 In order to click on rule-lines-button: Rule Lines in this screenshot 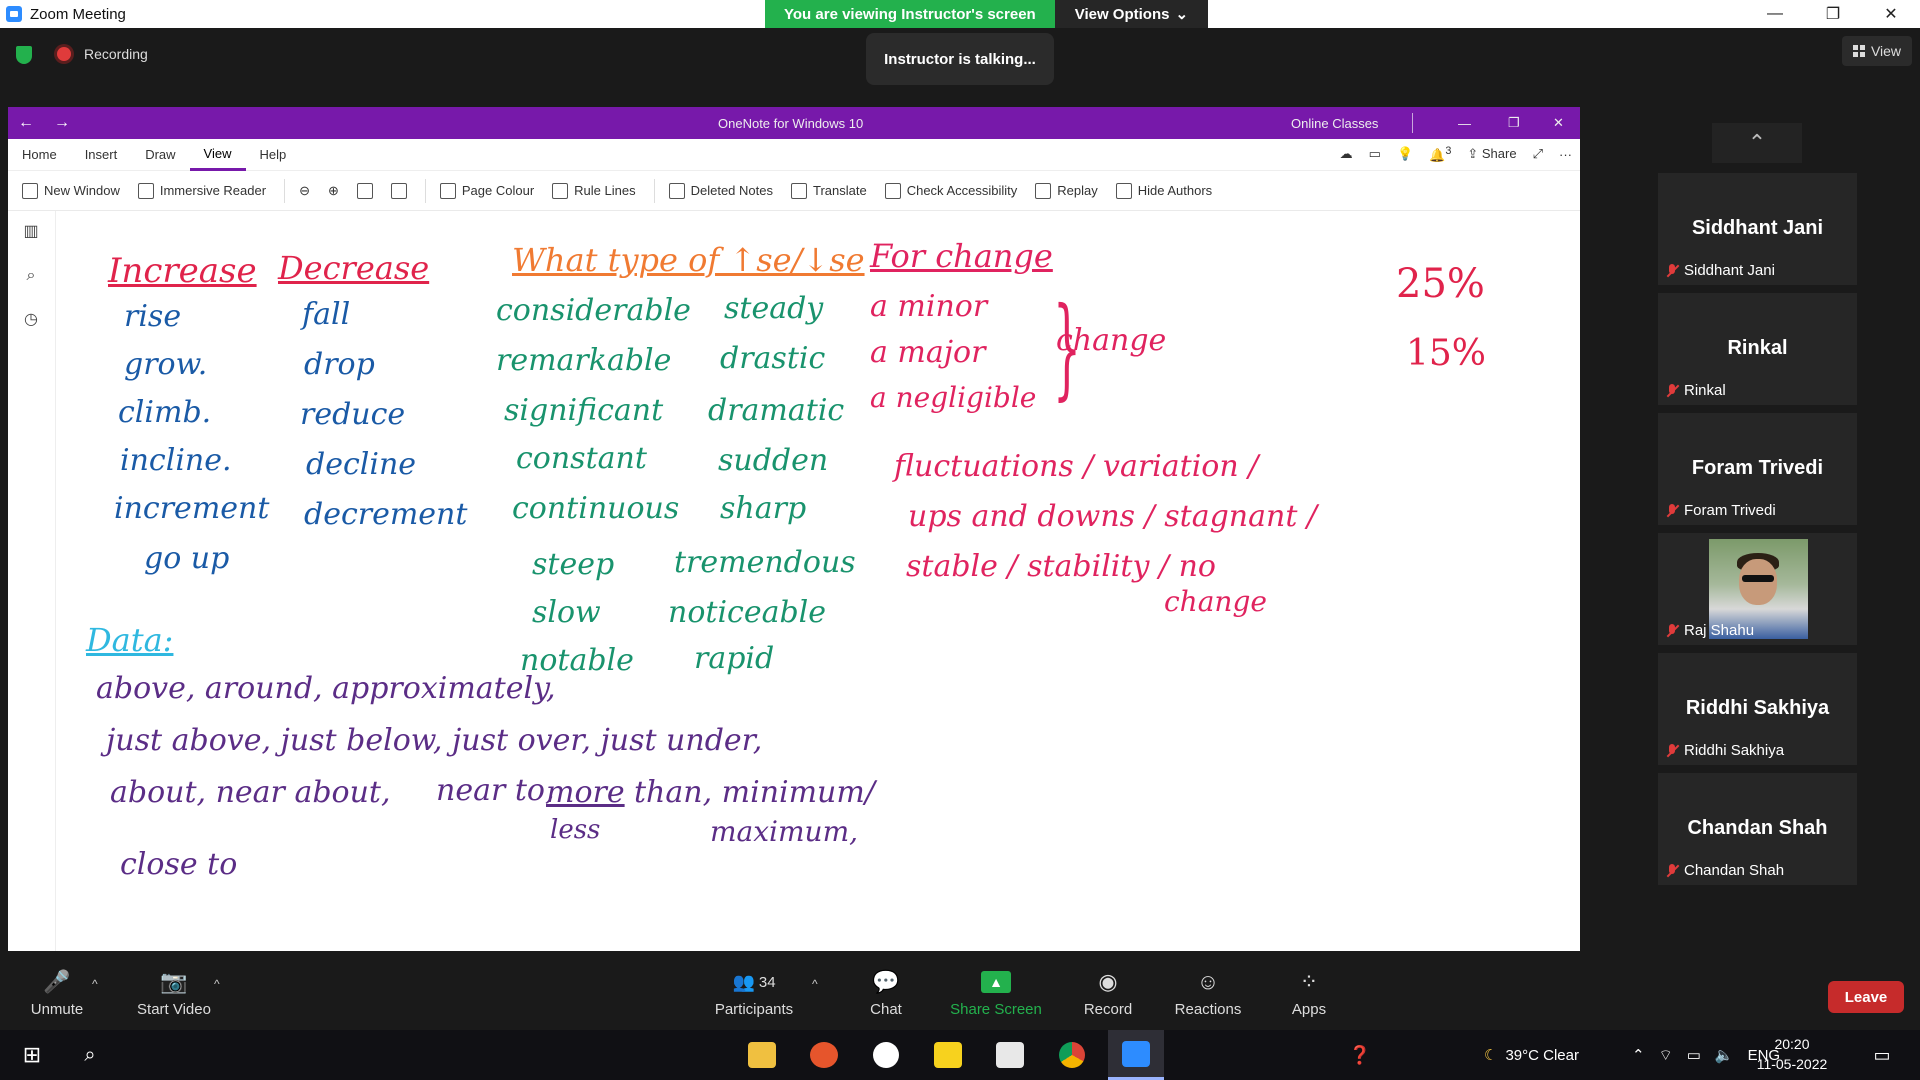, I will do `click(594, 190)`.